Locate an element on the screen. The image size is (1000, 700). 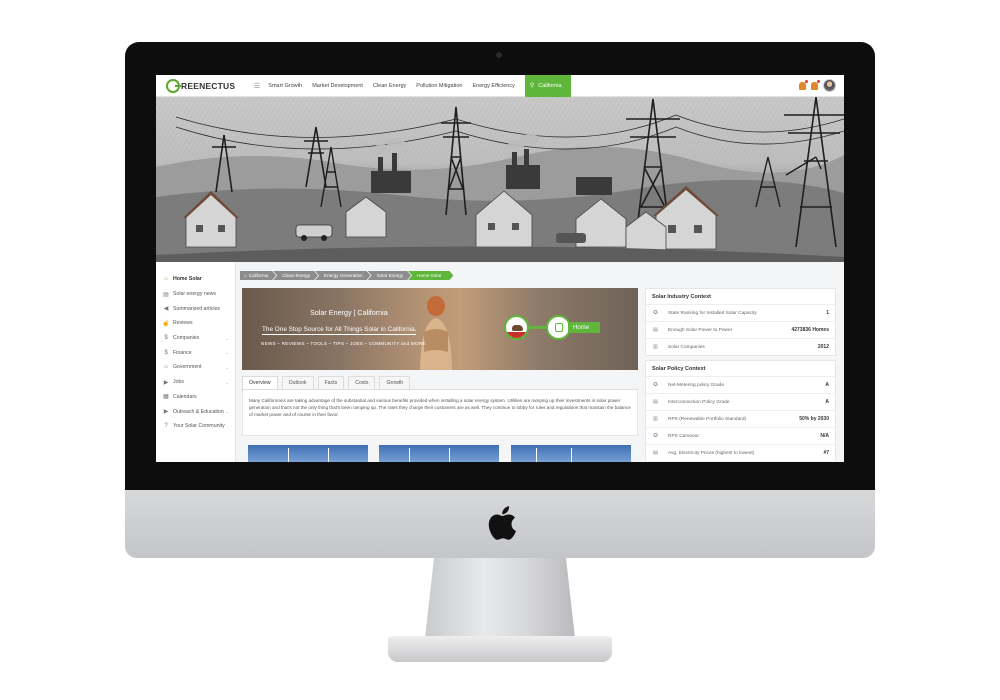
banner-title: Solar Energy | California is located at coordinates (349, 312).